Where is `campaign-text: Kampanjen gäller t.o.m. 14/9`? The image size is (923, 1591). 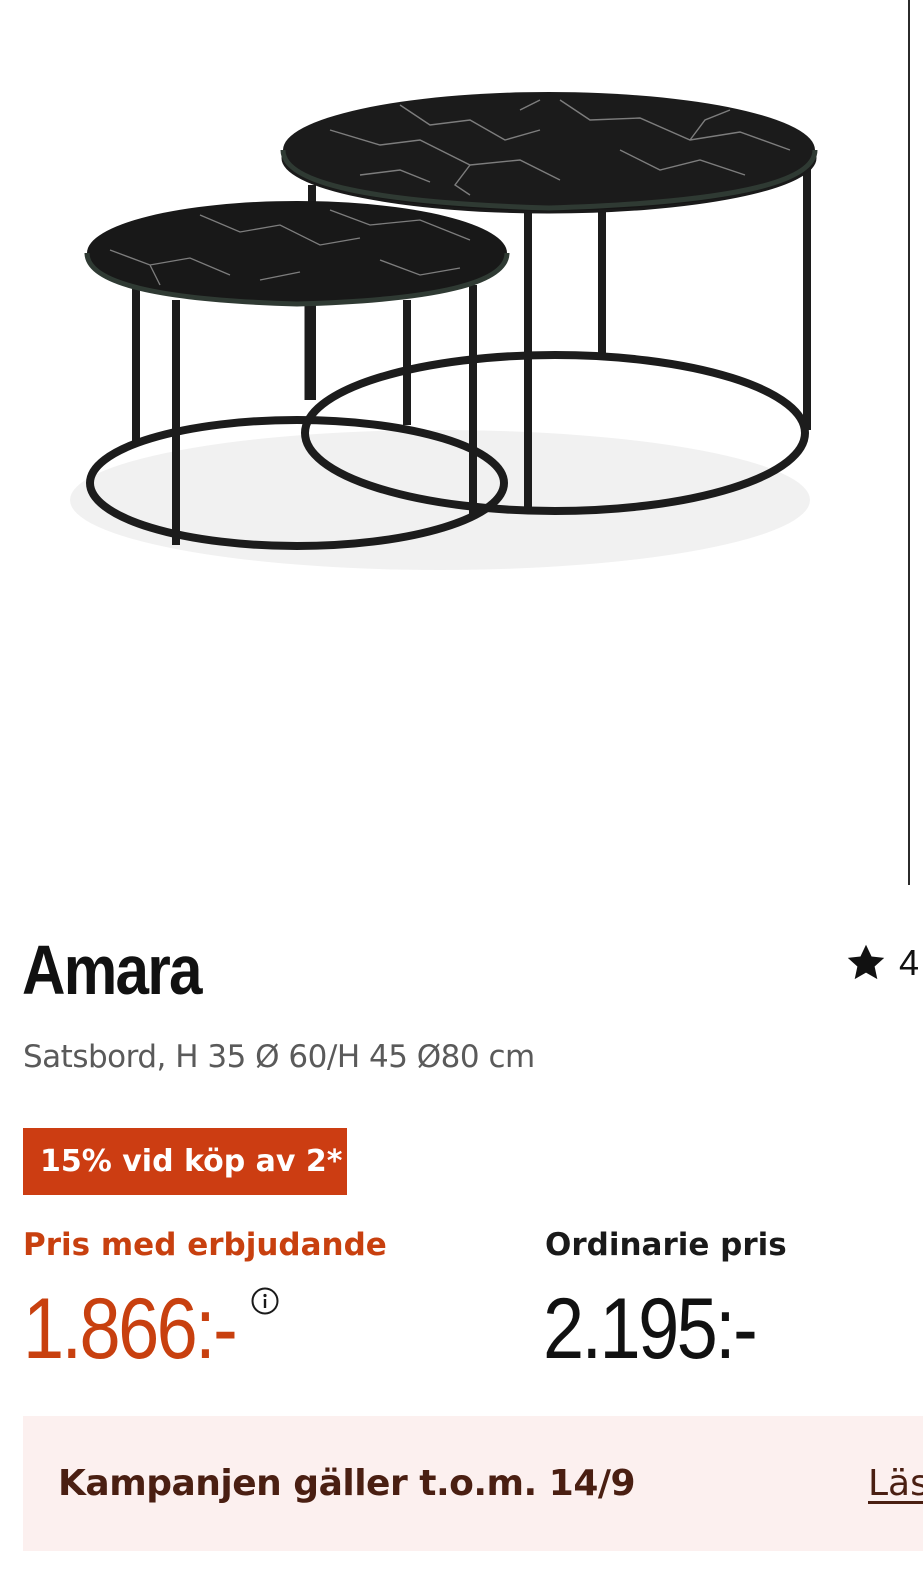 campaign-text: Kampanjen gäller t.o.m. 14/9 is located at coordinates (347, 1483).